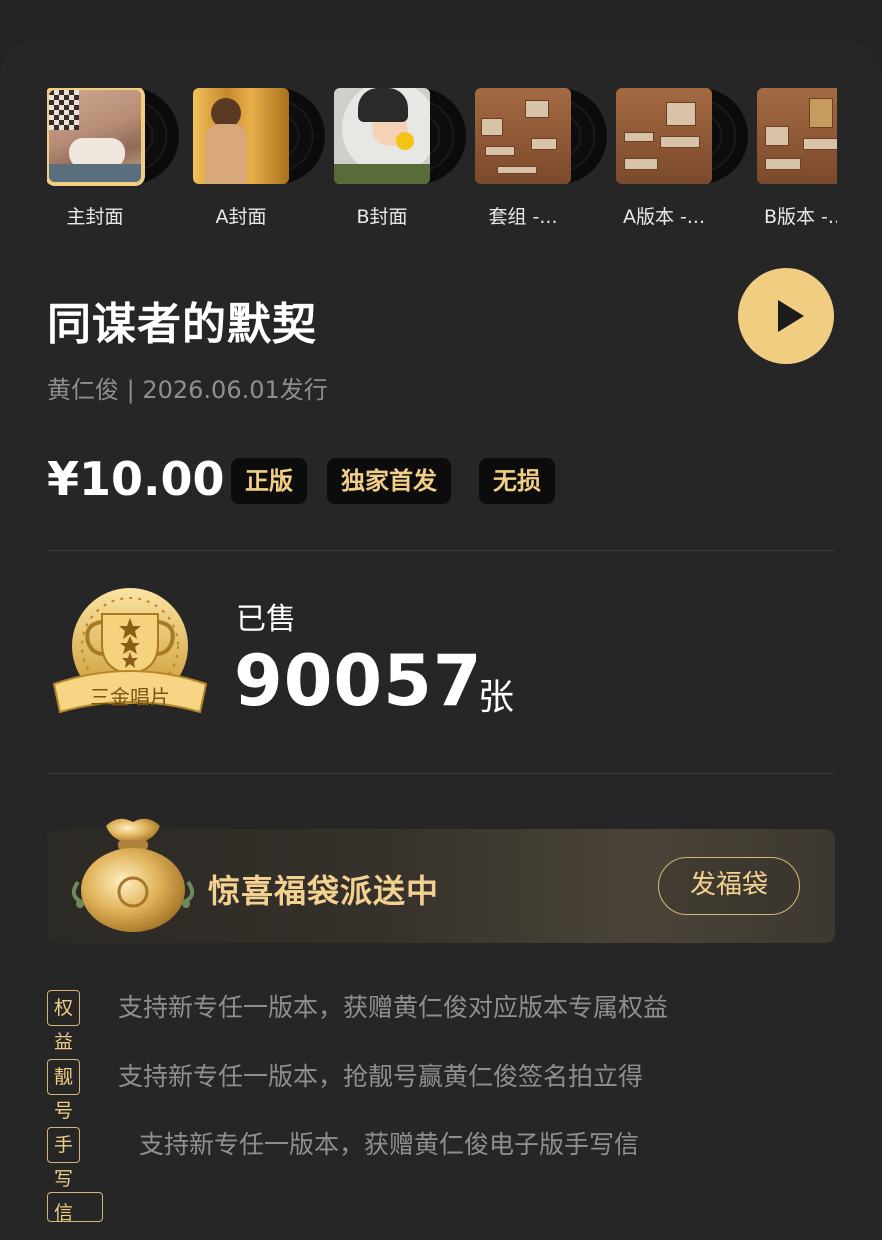 The height and width of the screenshot is (1240, 882). I want to click on benefit-tag: 手写信, so click(64, 1175).